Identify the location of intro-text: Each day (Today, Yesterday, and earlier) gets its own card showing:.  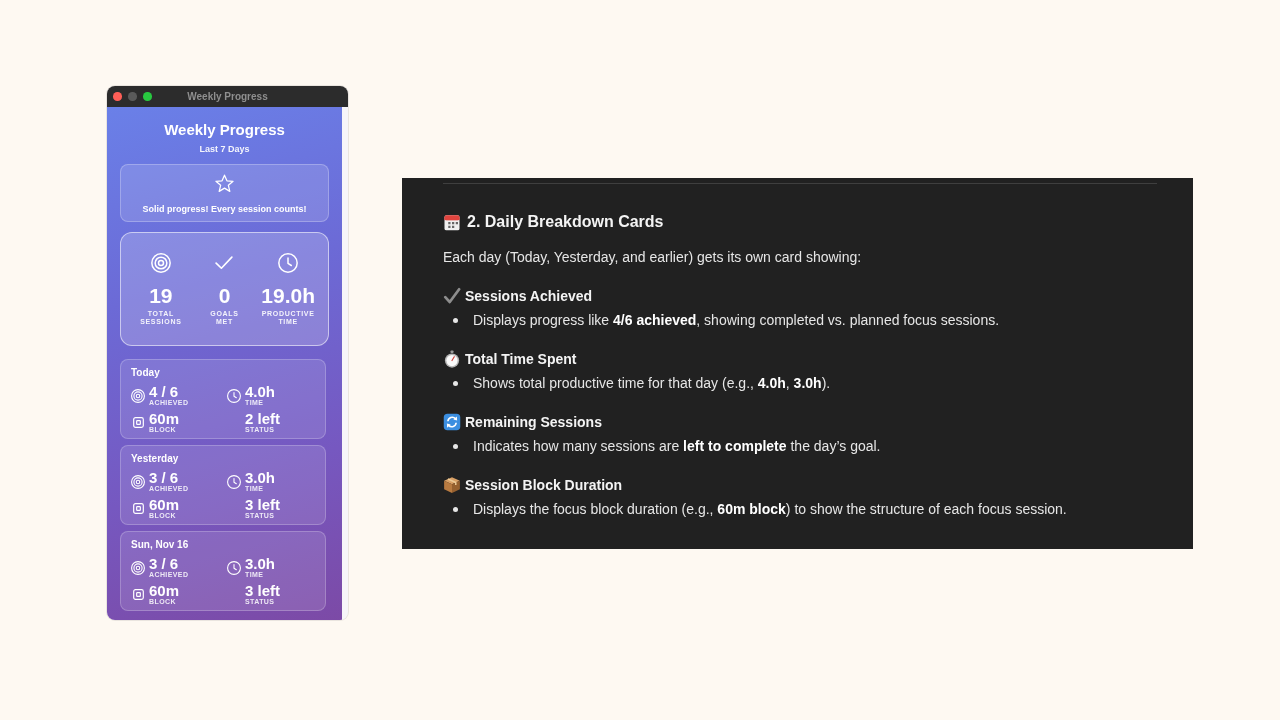
(653, 257).